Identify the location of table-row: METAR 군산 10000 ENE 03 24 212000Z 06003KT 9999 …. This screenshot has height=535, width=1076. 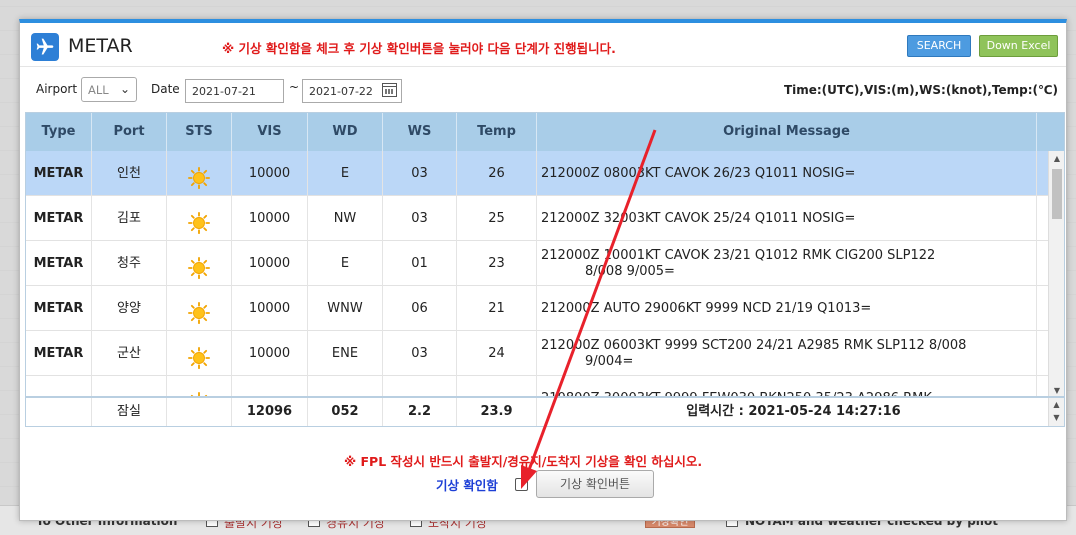
(538, 353).